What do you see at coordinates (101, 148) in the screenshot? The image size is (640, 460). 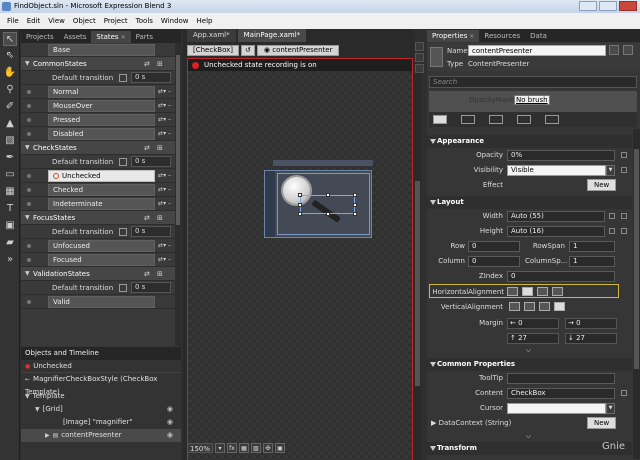 I see `state-group-checkstates: ▼ CheckStates ⇄ ⊞` at bounding box center [101, 148].